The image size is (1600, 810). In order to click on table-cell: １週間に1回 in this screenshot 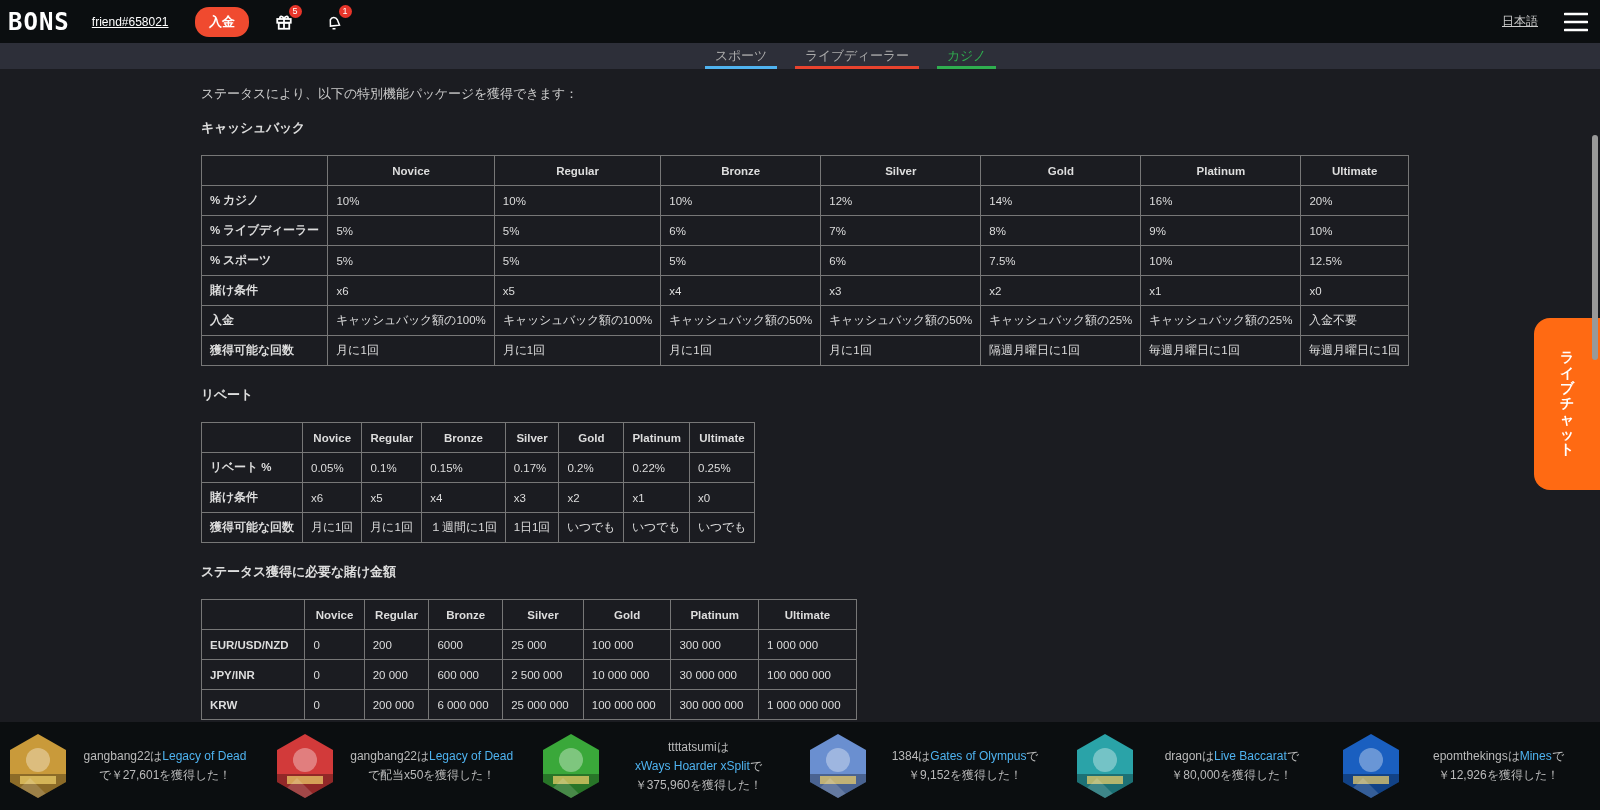, I will do `click(463, 527)`.